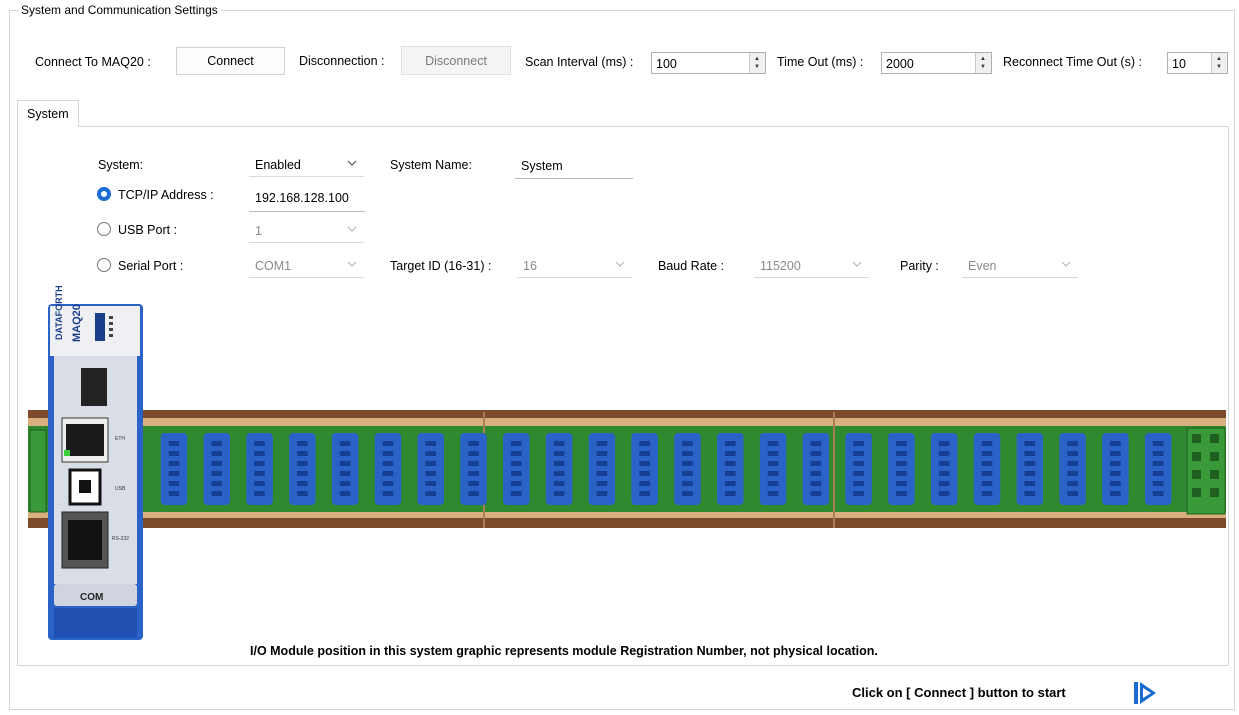 This screenshot has width=1239, height=715. Describe the element at coordinates (1145, 693) in the screenshot. I see `play-forward-icon` at that location.